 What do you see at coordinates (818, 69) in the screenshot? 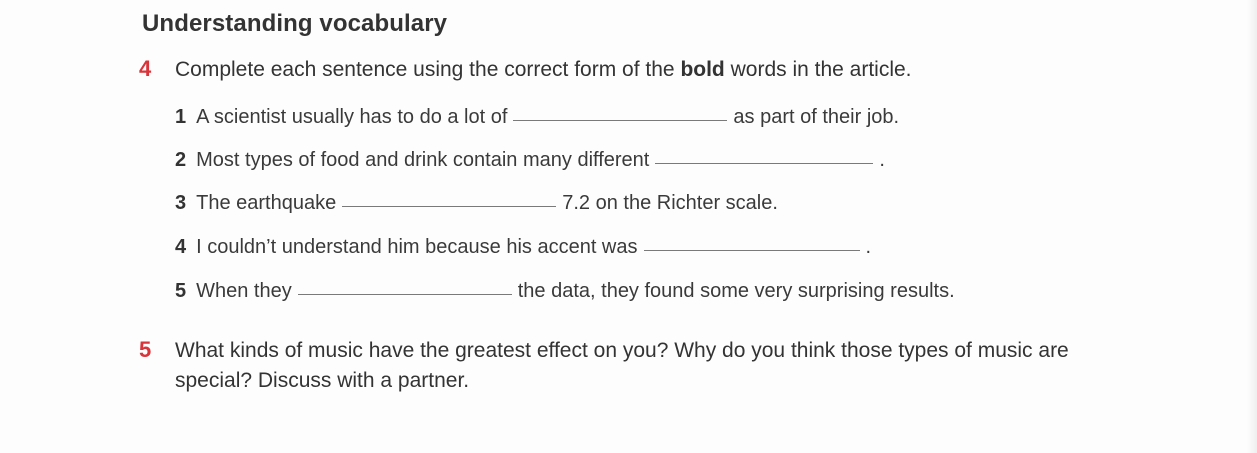
I see `instruction-text-after: words in the article.` at bounding box center [818, 69].